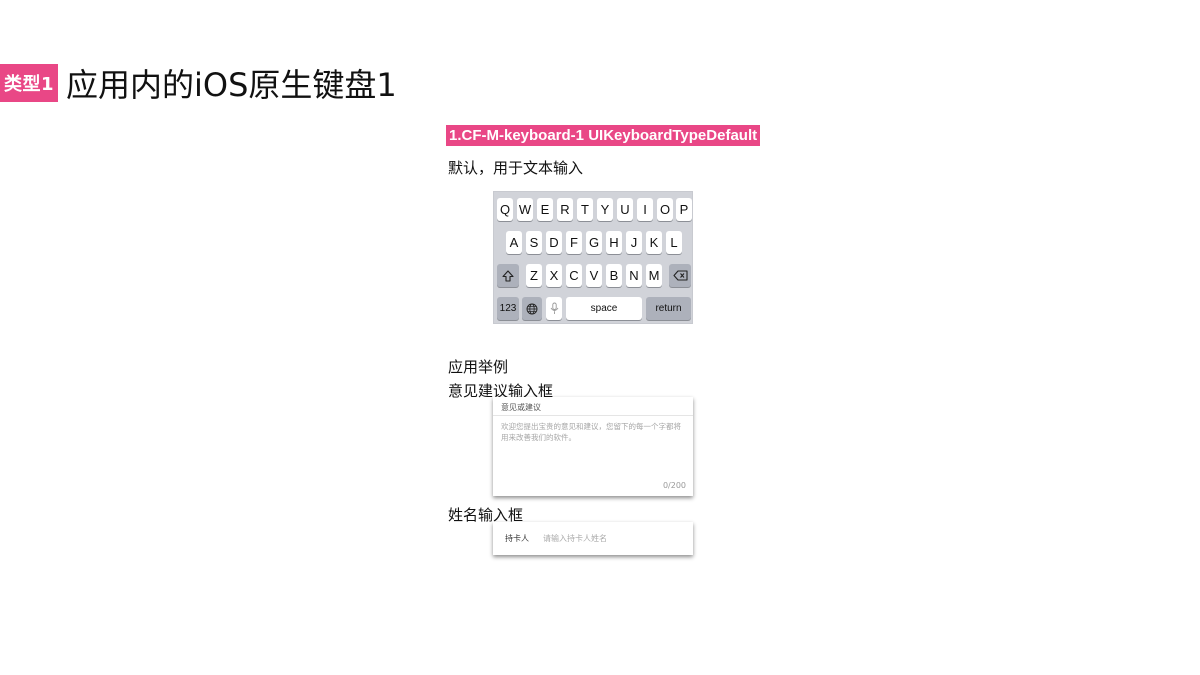 This screenshot has width=1200, height=675. I want to click on spec-label: 1.CF-M-keyboard-1 UIKeyboardTypeDefault, so click(603, 135).